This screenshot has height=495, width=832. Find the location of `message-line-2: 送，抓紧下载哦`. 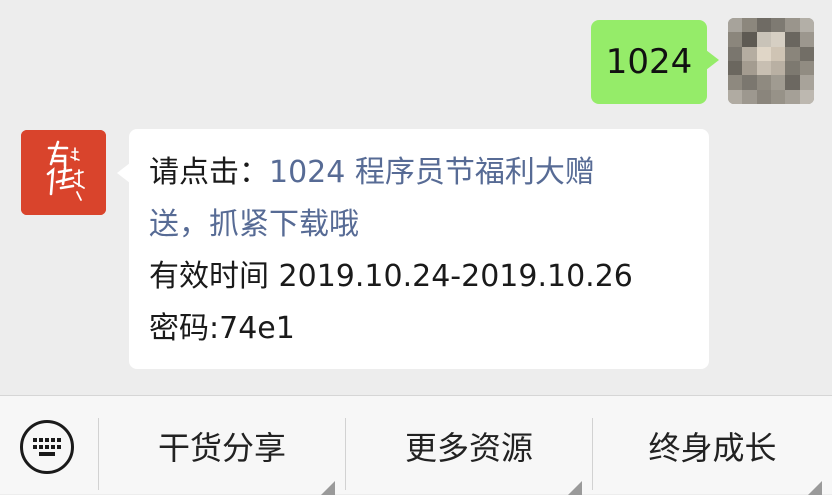

message-line-2: 送，抓紧下载哦 is located at coordinates (419, 225).